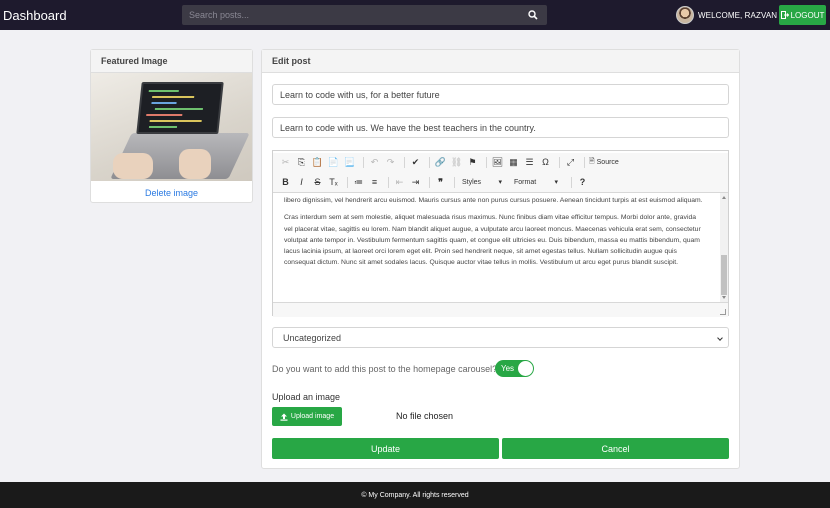 The height and width of the screenshot is (508, 830). I want to click on spellcheck-icon: ✔, so click(415, 162).